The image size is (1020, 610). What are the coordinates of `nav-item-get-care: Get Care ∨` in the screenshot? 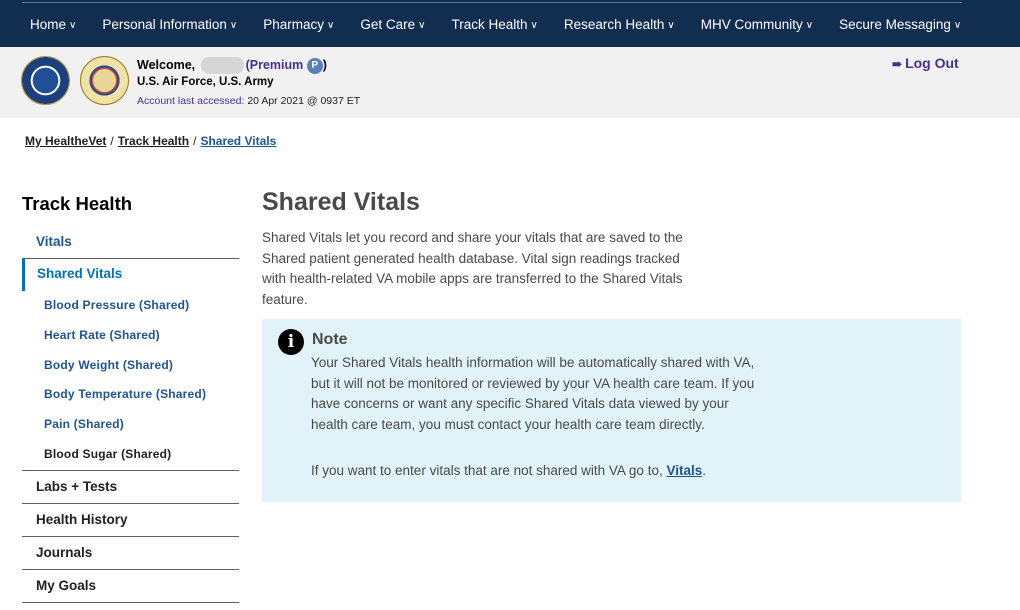 It's located at (392, 24).